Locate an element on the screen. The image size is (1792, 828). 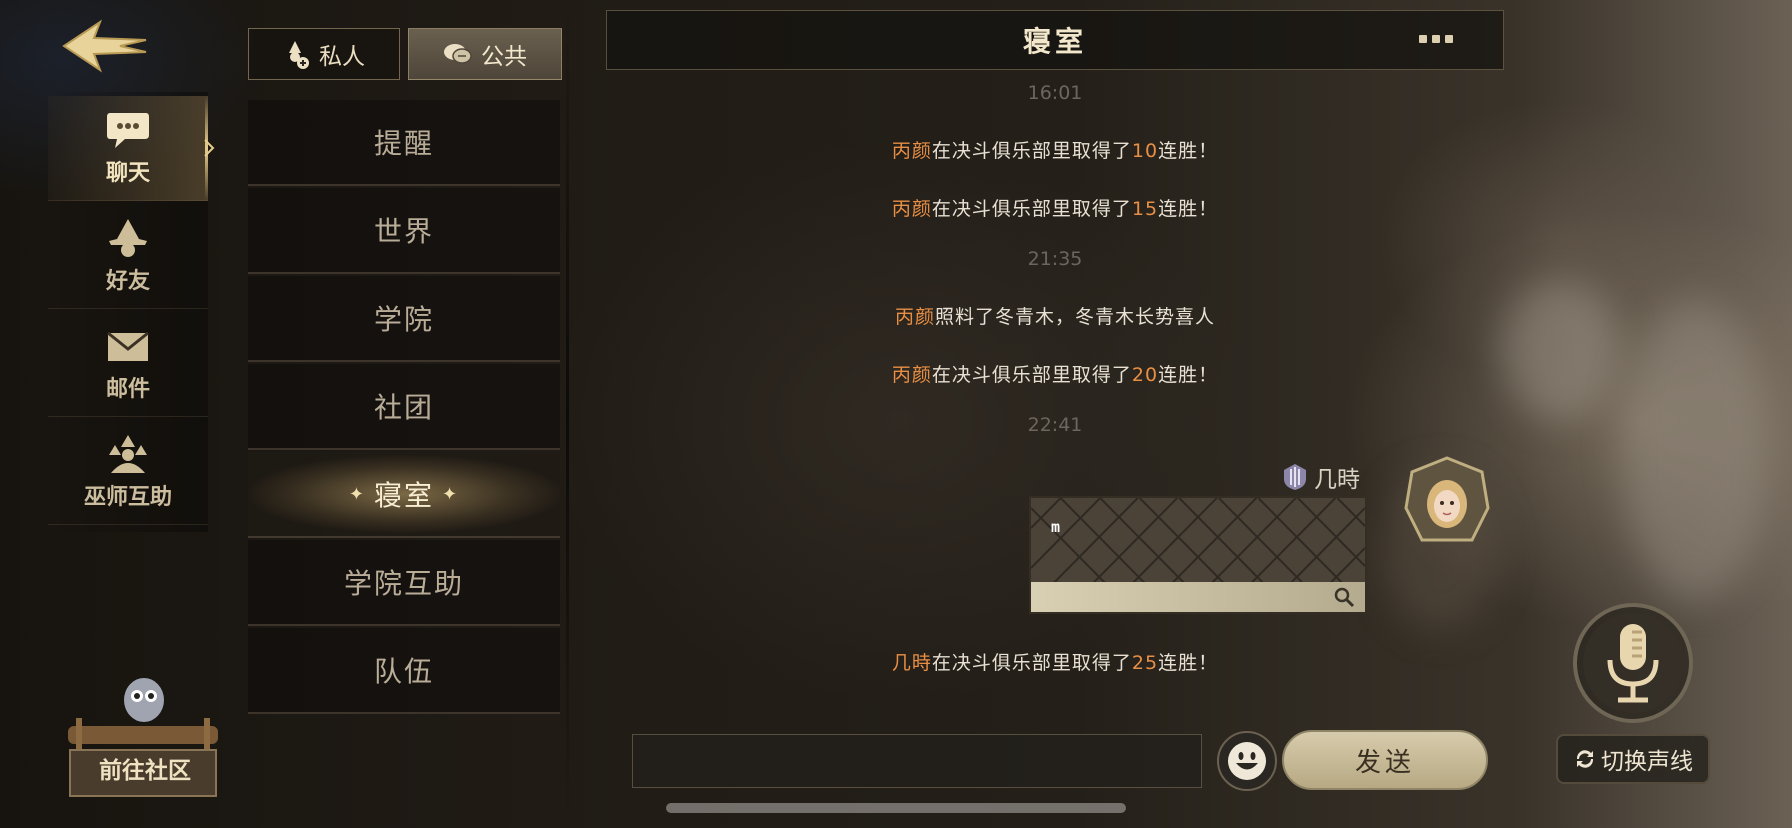
chat-header: 寝室 is located at coordinates (1055, 40).